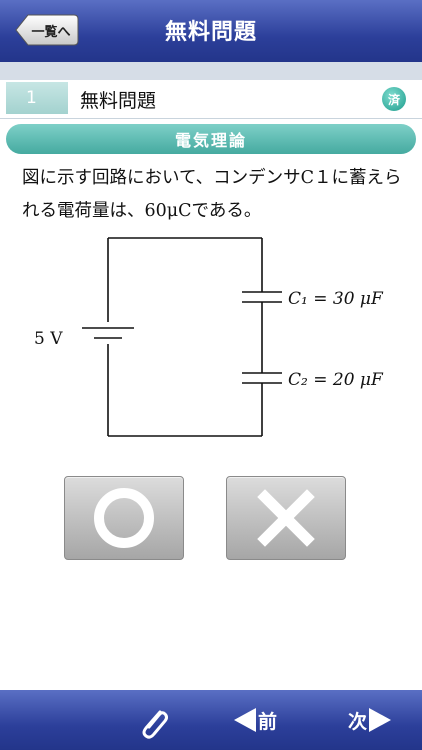  What do you see at coordinates (336, 380) in the screenshot?
I see `c2-label: C₂ = 20 μF` at bounding box center [336, 380].